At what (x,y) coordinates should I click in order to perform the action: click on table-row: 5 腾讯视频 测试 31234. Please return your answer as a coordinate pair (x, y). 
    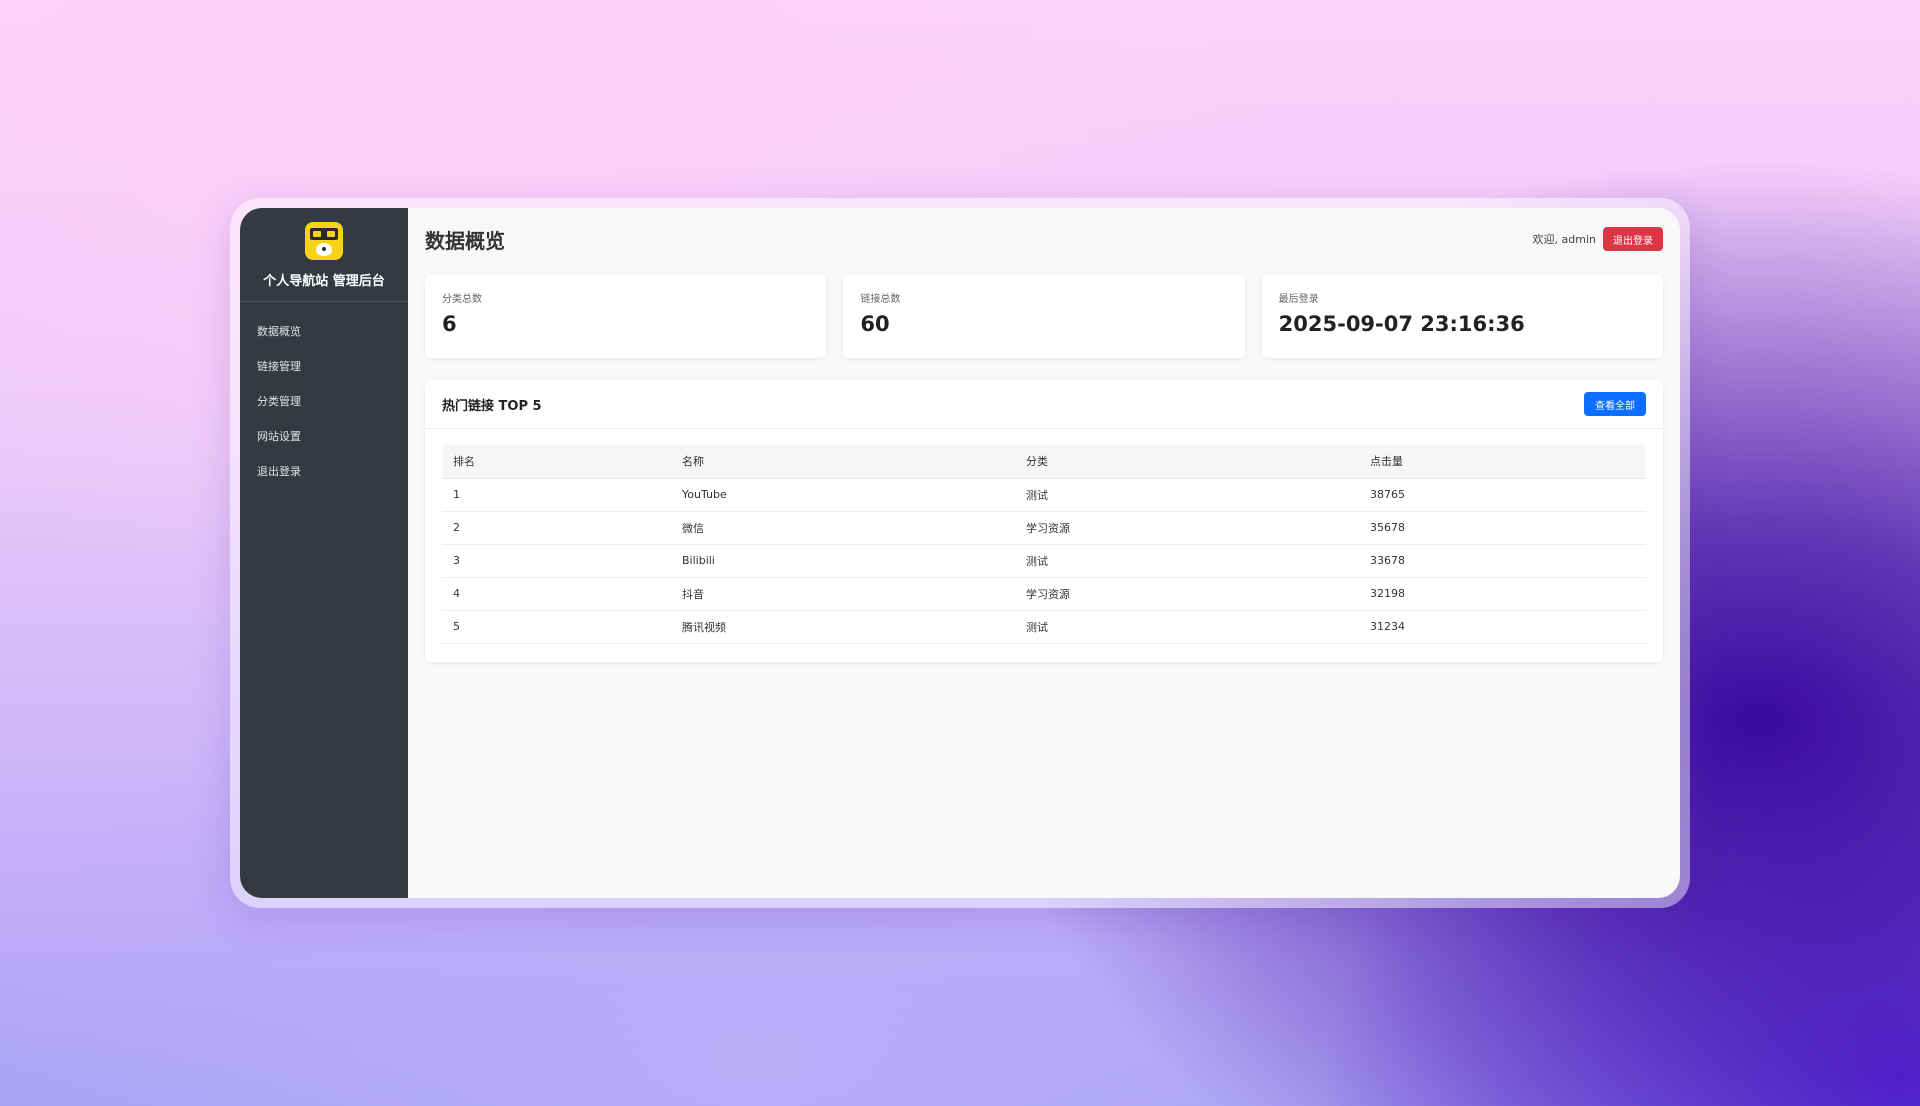
    Looking at the image, I should click on (1044, 627).